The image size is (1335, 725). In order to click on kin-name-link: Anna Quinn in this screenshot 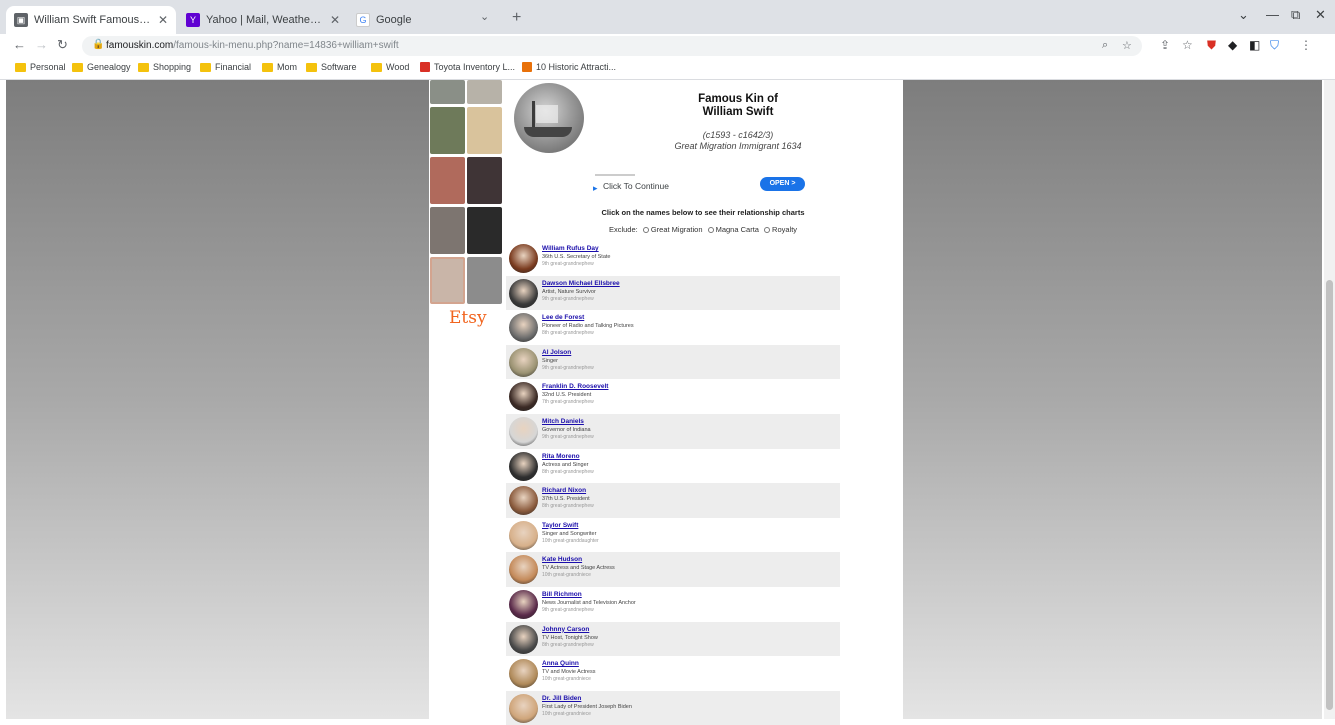, I will do `click(560, 663)`.